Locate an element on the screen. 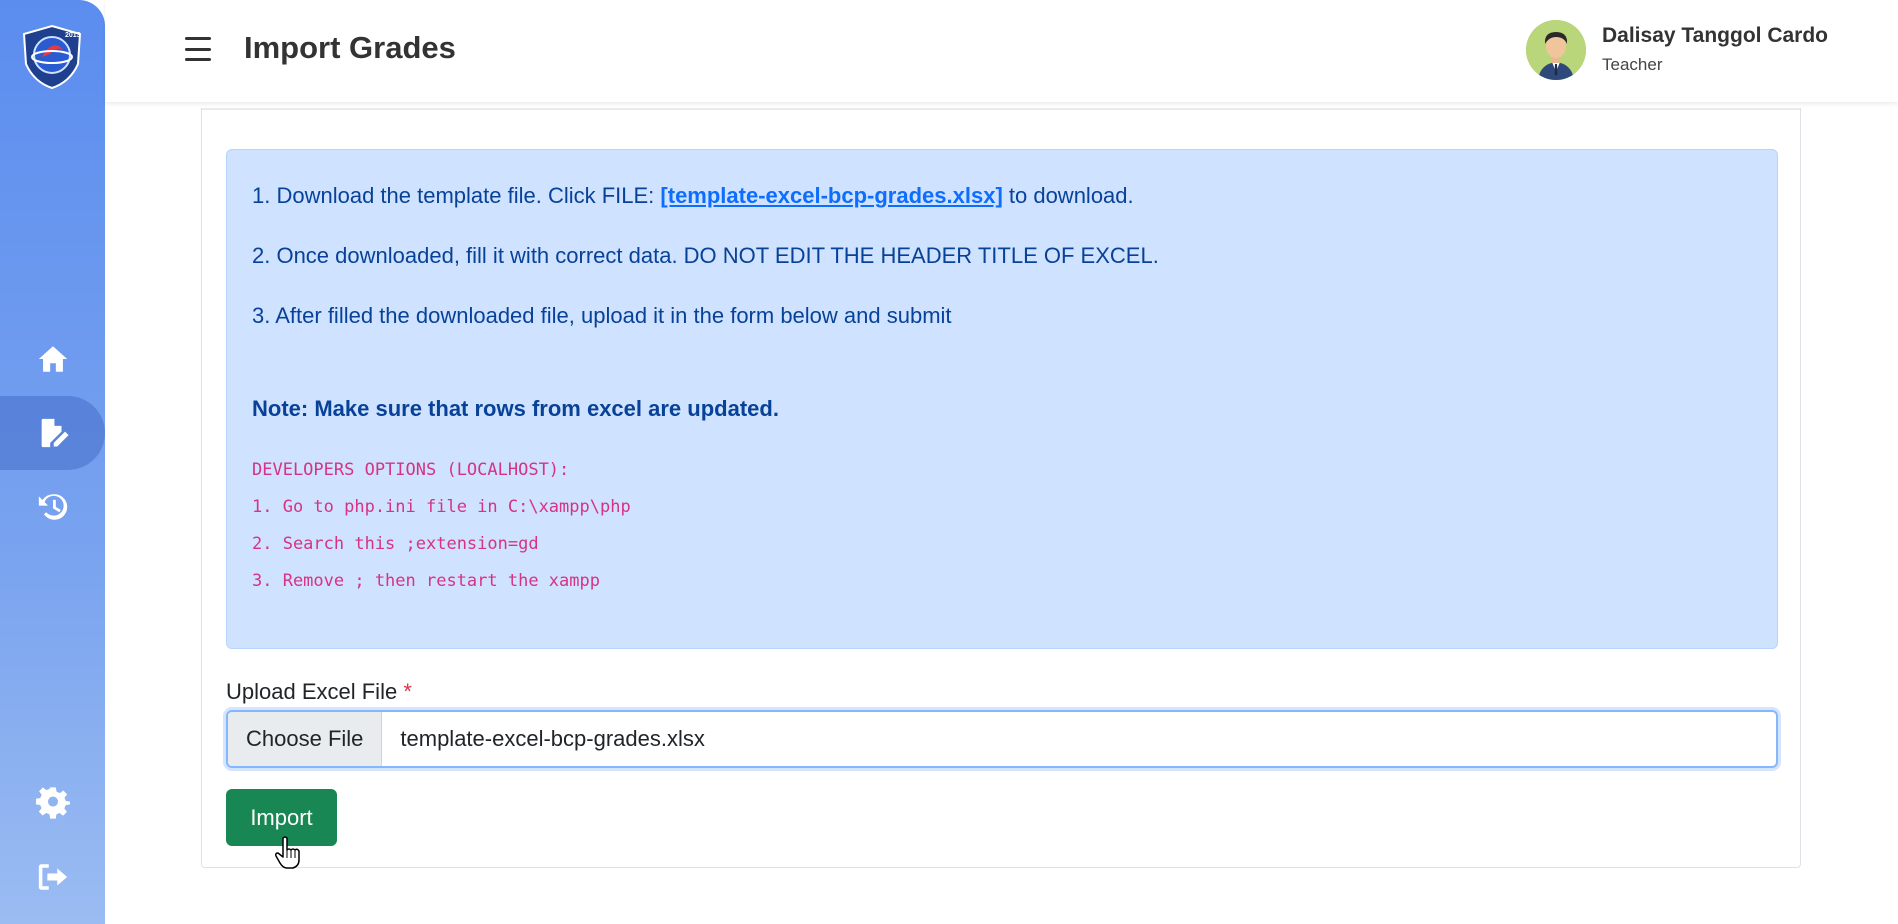  step-1-suffix: to download. is located at coordinates (1068, 195).